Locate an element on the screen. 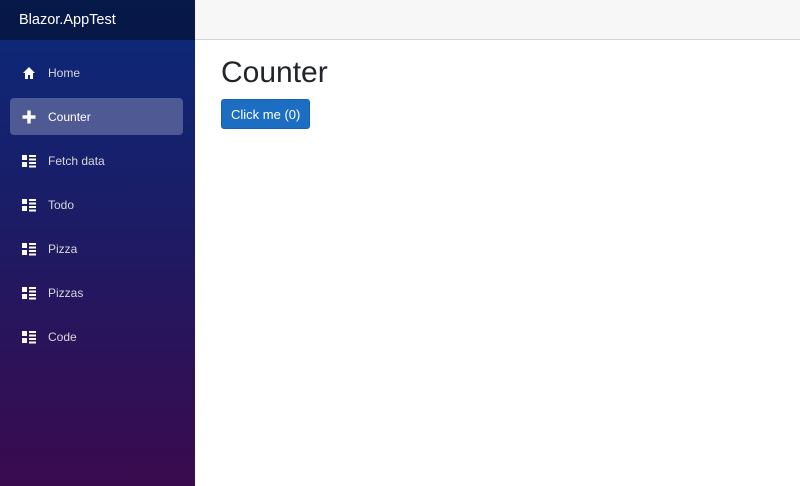 The width and height of the screenshot is (800, 486). nav-item-label: Pizza is located at coordinates (63, 248).